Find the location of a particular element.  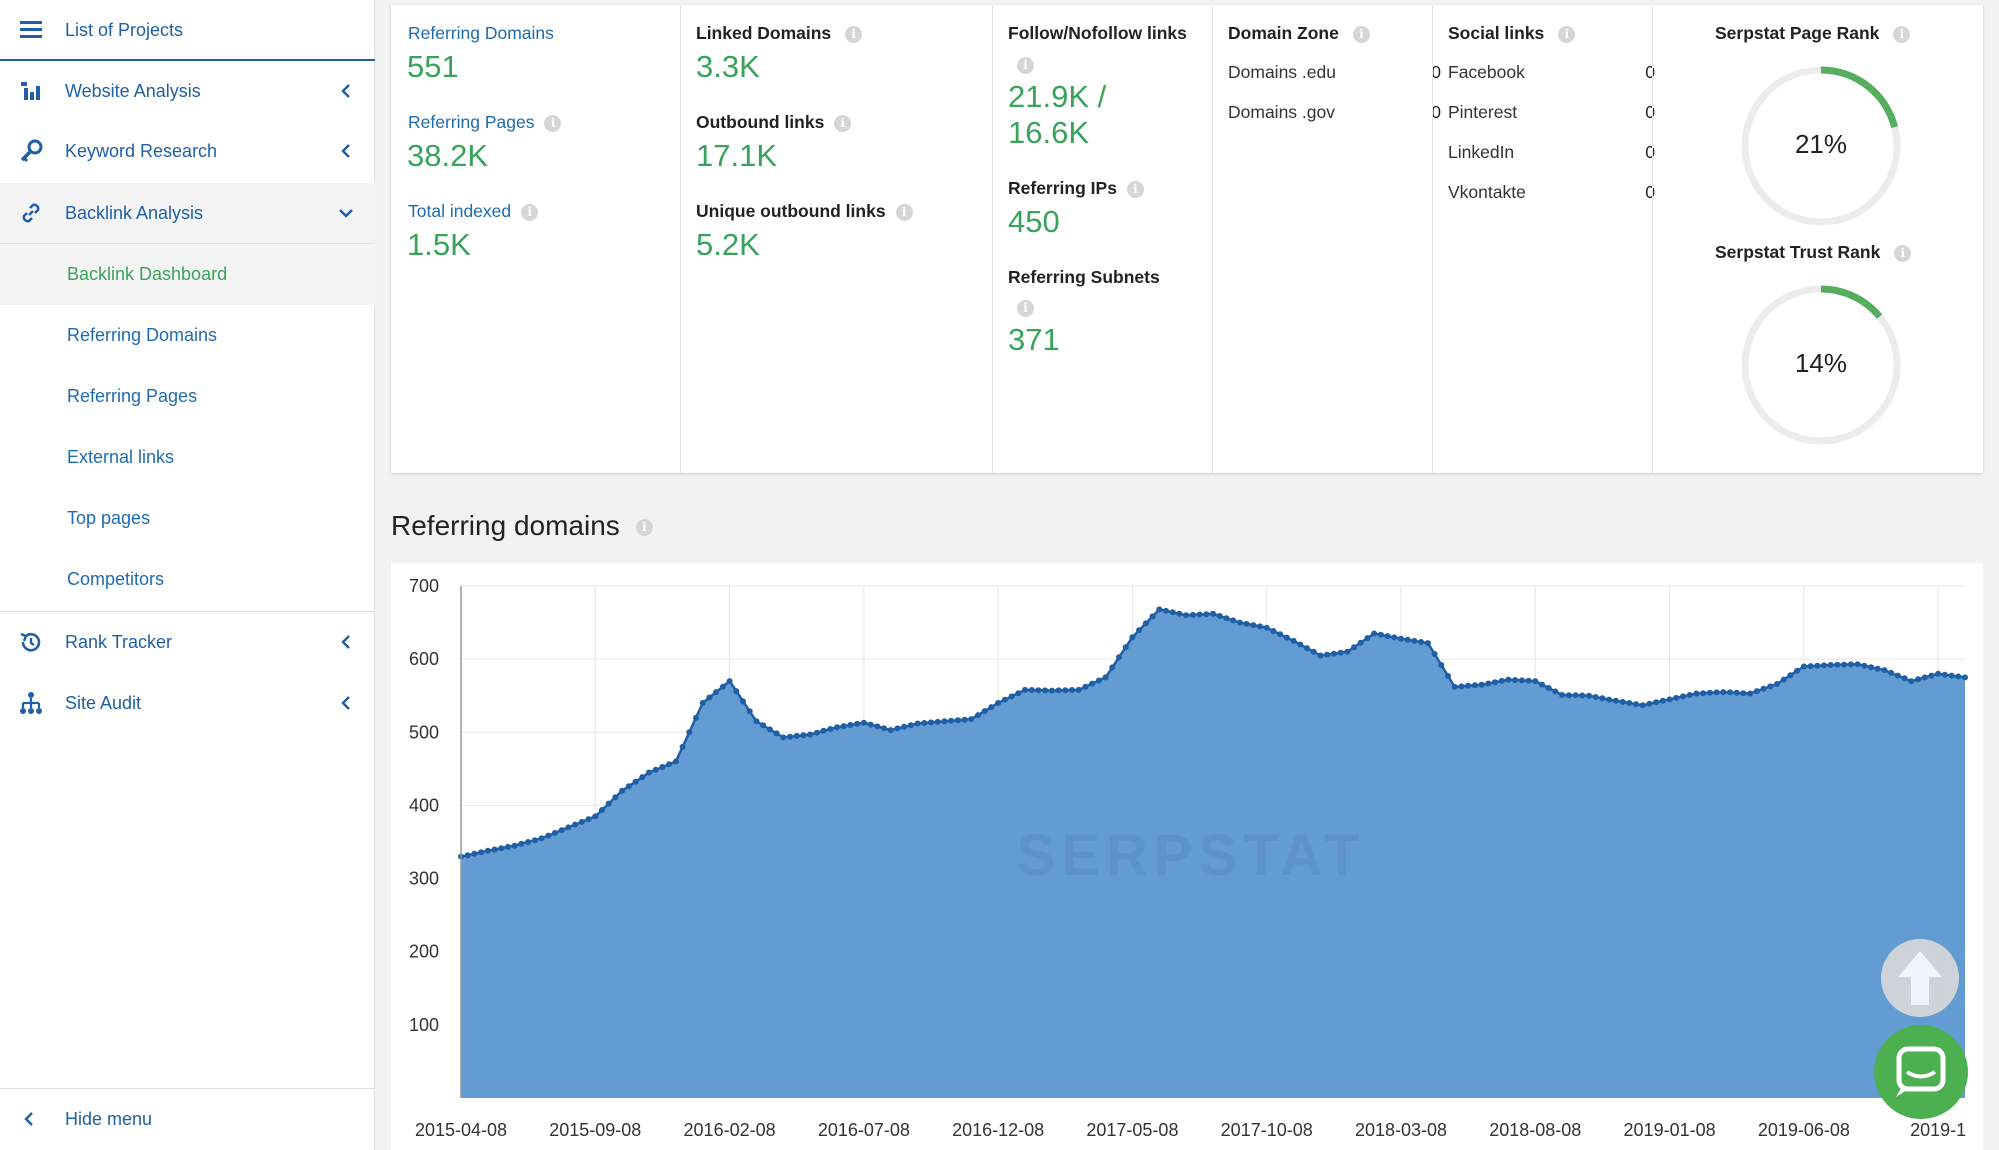

total-indexed-link: Total indexed i is located at coordinates (473, 211).